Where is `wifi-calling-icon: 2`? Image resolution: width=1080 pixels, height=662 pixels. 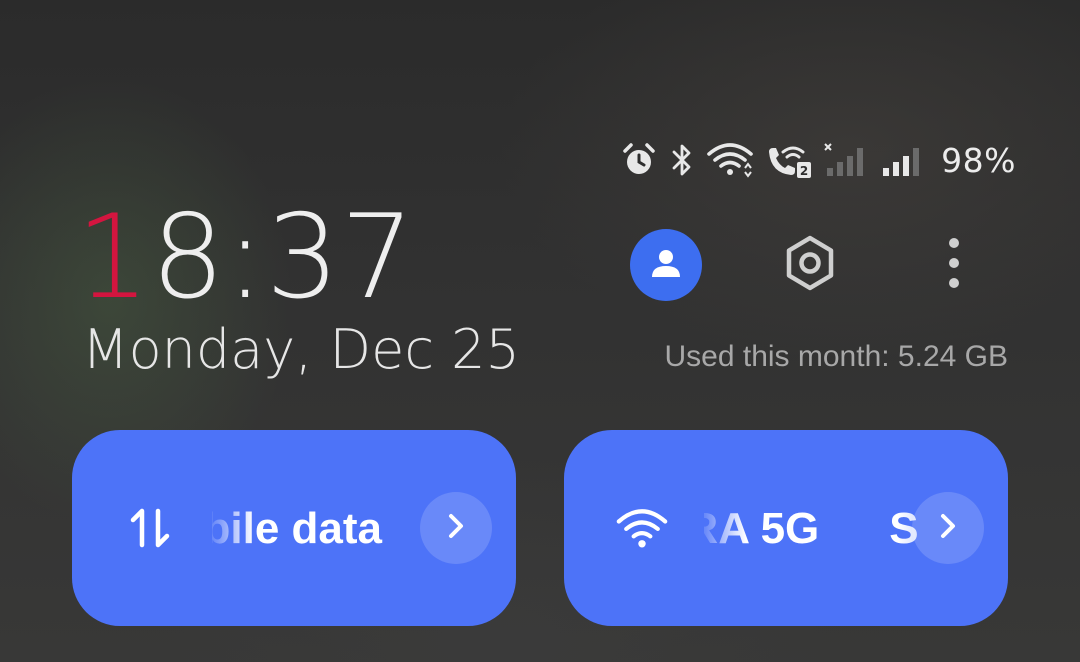 wifi-calling-icon: 2 is located at coordinates (788, 160).